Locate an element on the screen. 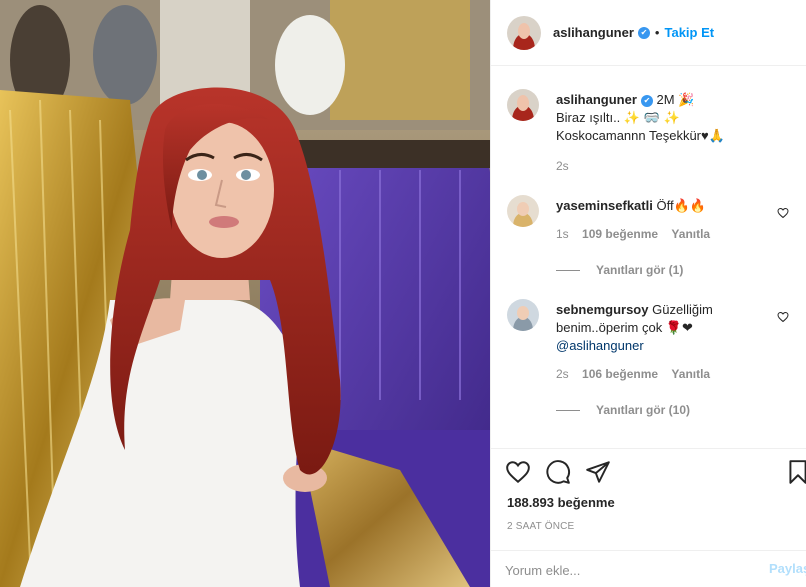 This screenshot has height=587, width=806. caption-line-1: 2M 🎉 is located at coordinates (675, 99).